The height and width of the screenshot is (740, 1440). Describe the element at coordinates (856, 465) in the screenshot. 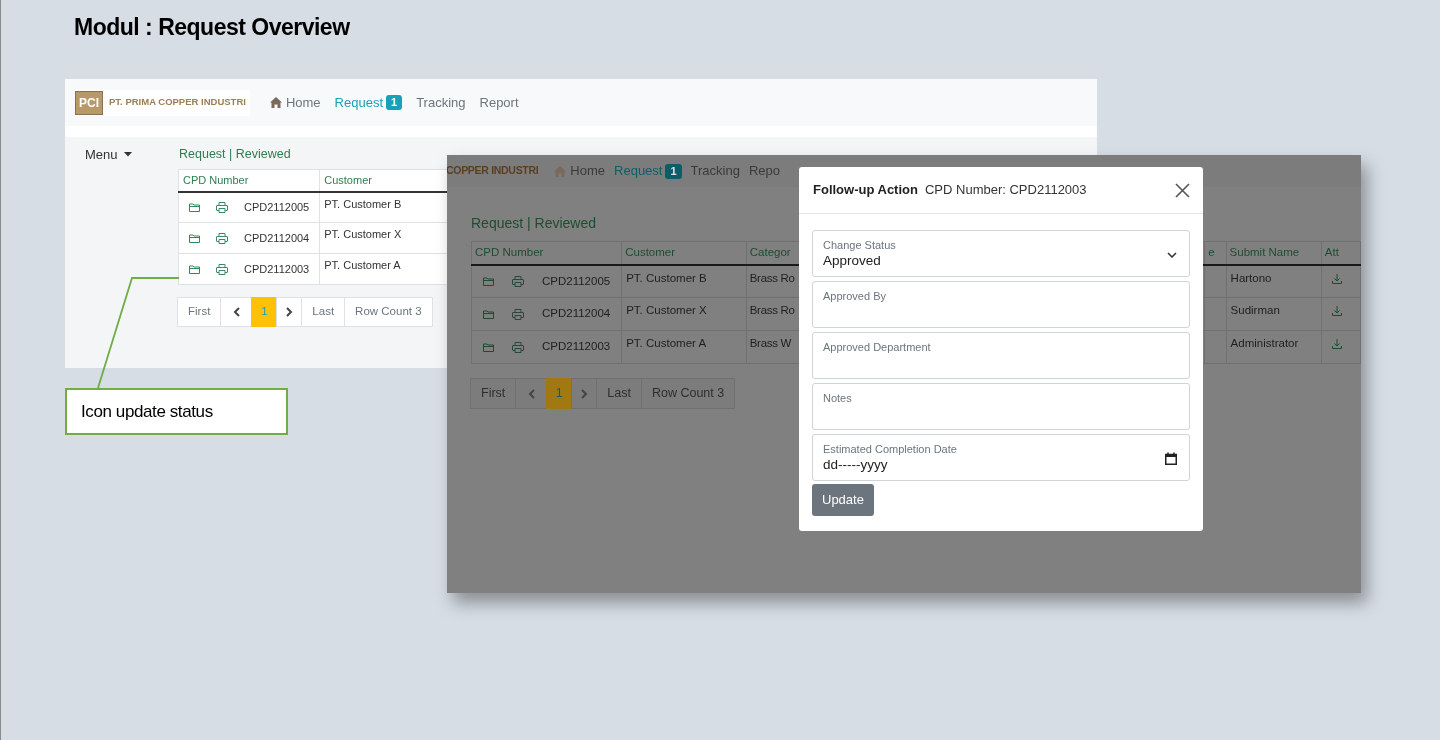

I see `field-value: dd-----yyyy` at that location.